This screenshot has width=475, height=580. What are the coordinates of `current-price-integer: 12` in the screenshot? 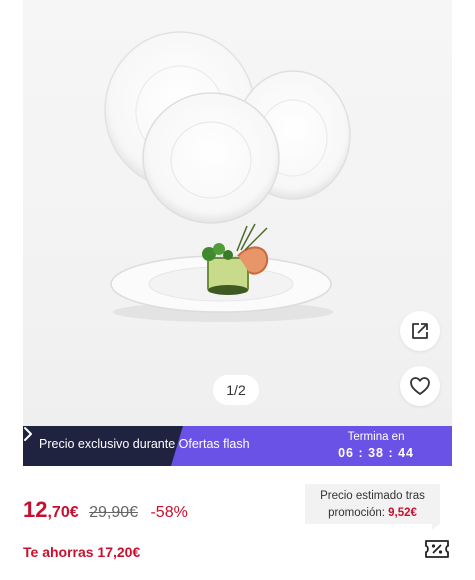 It's located at (35, 509).